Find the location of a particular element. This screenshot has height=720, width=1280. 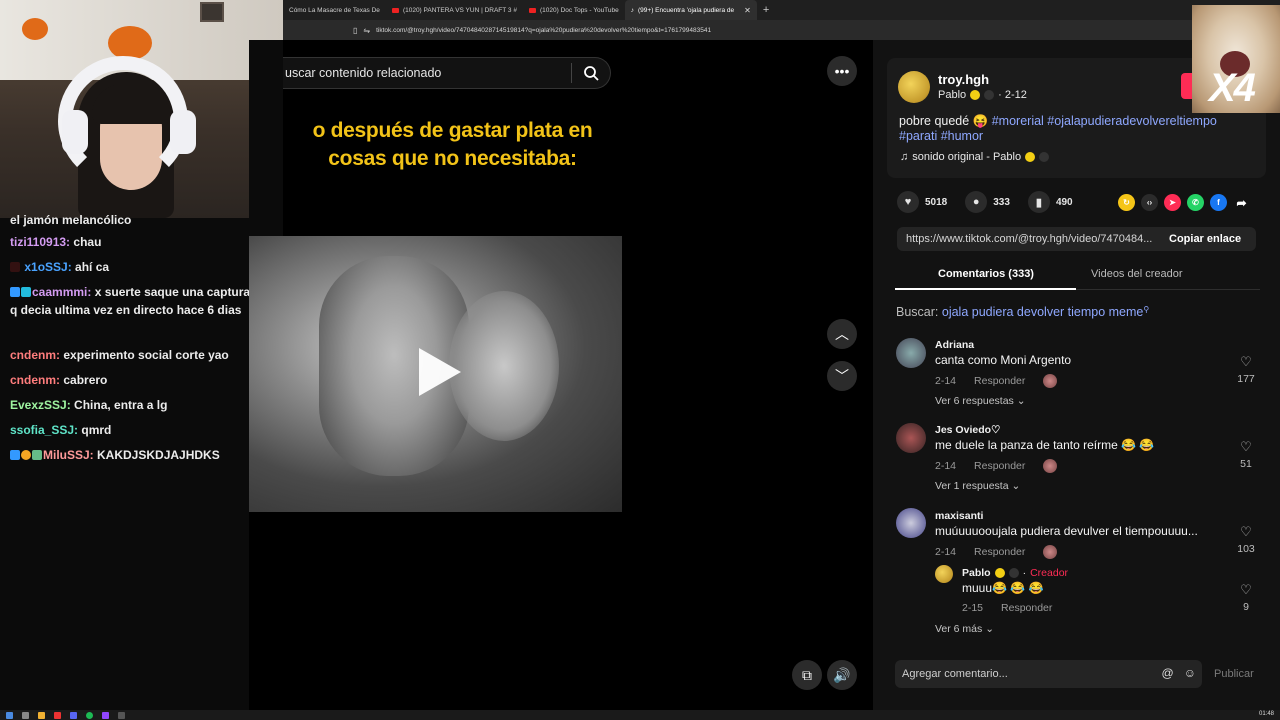

comment-author: Jes Oviedo♡ is located at coordinates (967, 430).